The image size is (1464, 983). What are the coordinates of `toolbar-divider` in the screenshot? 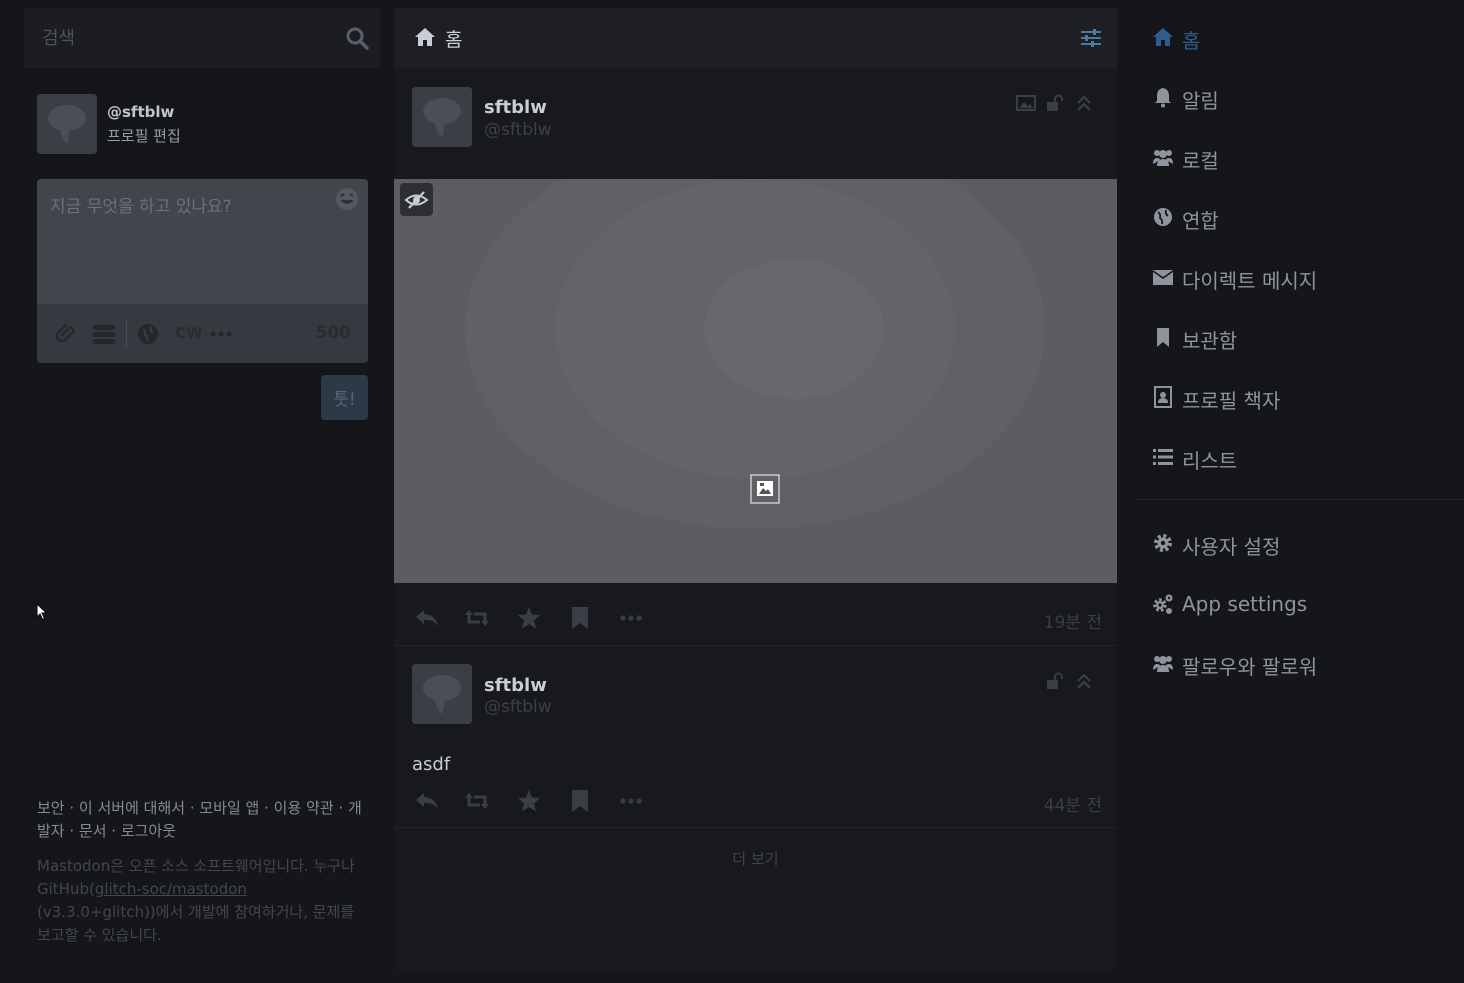 It's located at (126, 334).